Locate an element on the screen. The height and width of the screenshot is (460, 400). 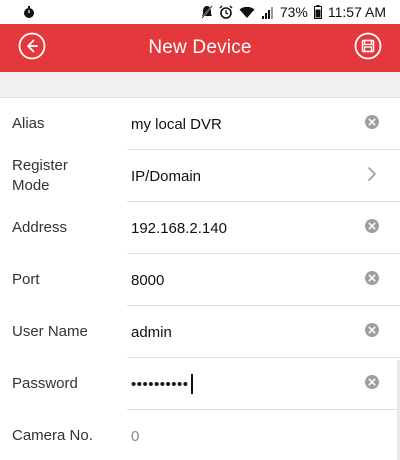
back-arrow-circle-icon is located at coordinates (32, 48).